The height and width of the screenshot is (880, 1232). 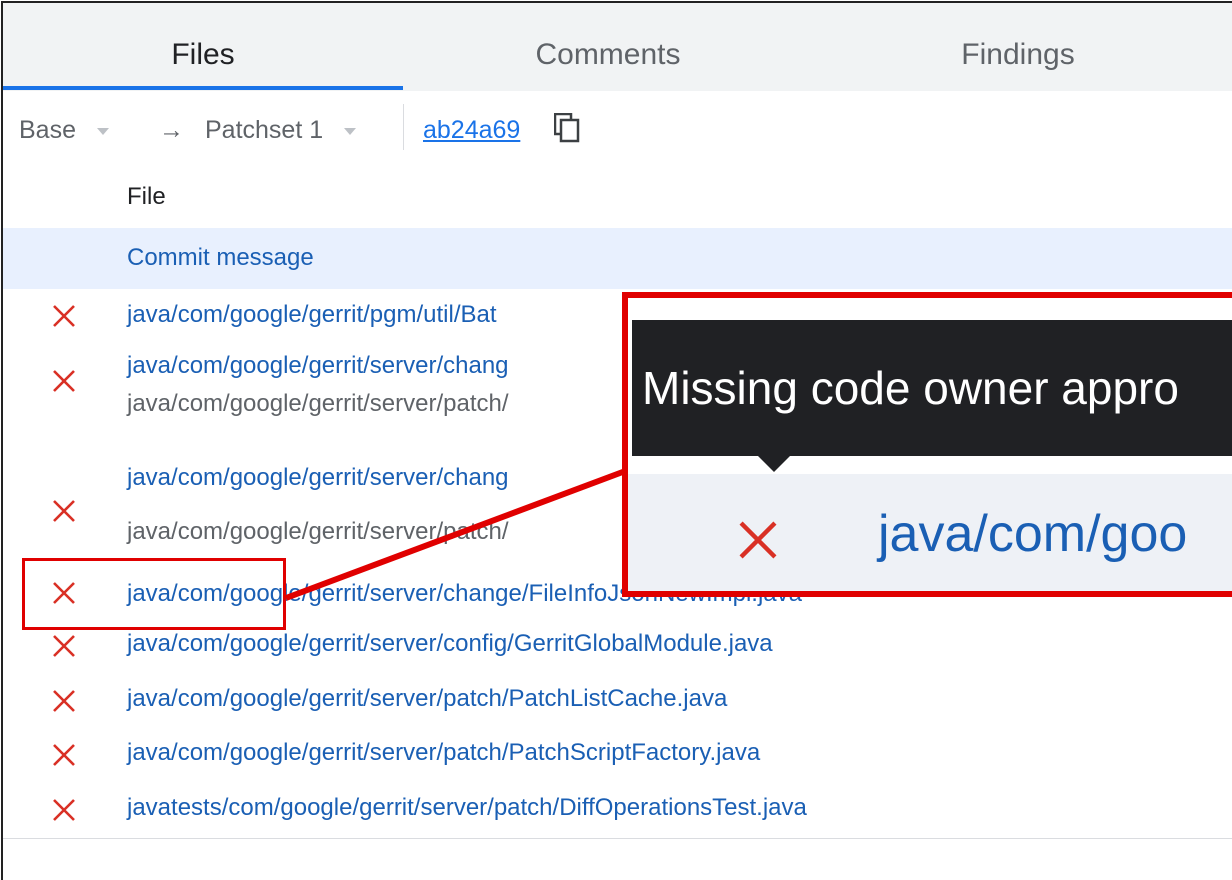 I want to click on zoomed-file-row: java/com/goo, so click(x=930, y=532).